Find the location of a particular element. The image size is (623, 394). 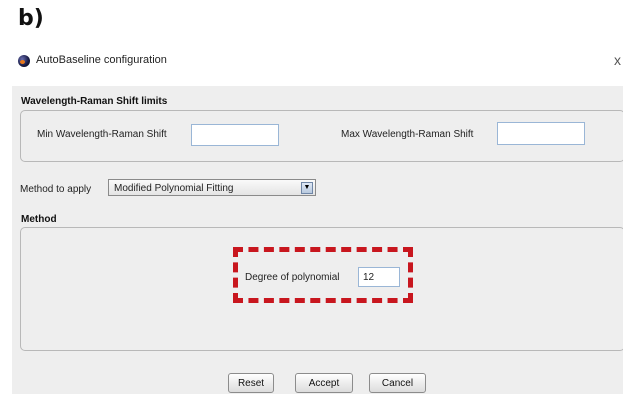

cancel-button: Cancel is located at coordinates (397, 383).